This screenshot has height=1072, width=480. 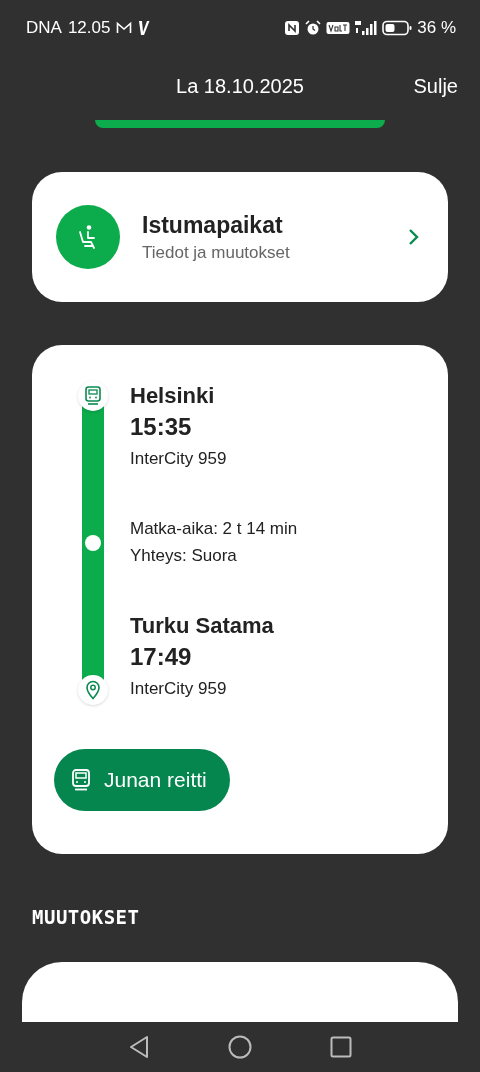 What do you see at coordinates (184, 556) in the screenshot?
I see `journey-detail: Yhteys: Suora` at bounding box center [184, 556].